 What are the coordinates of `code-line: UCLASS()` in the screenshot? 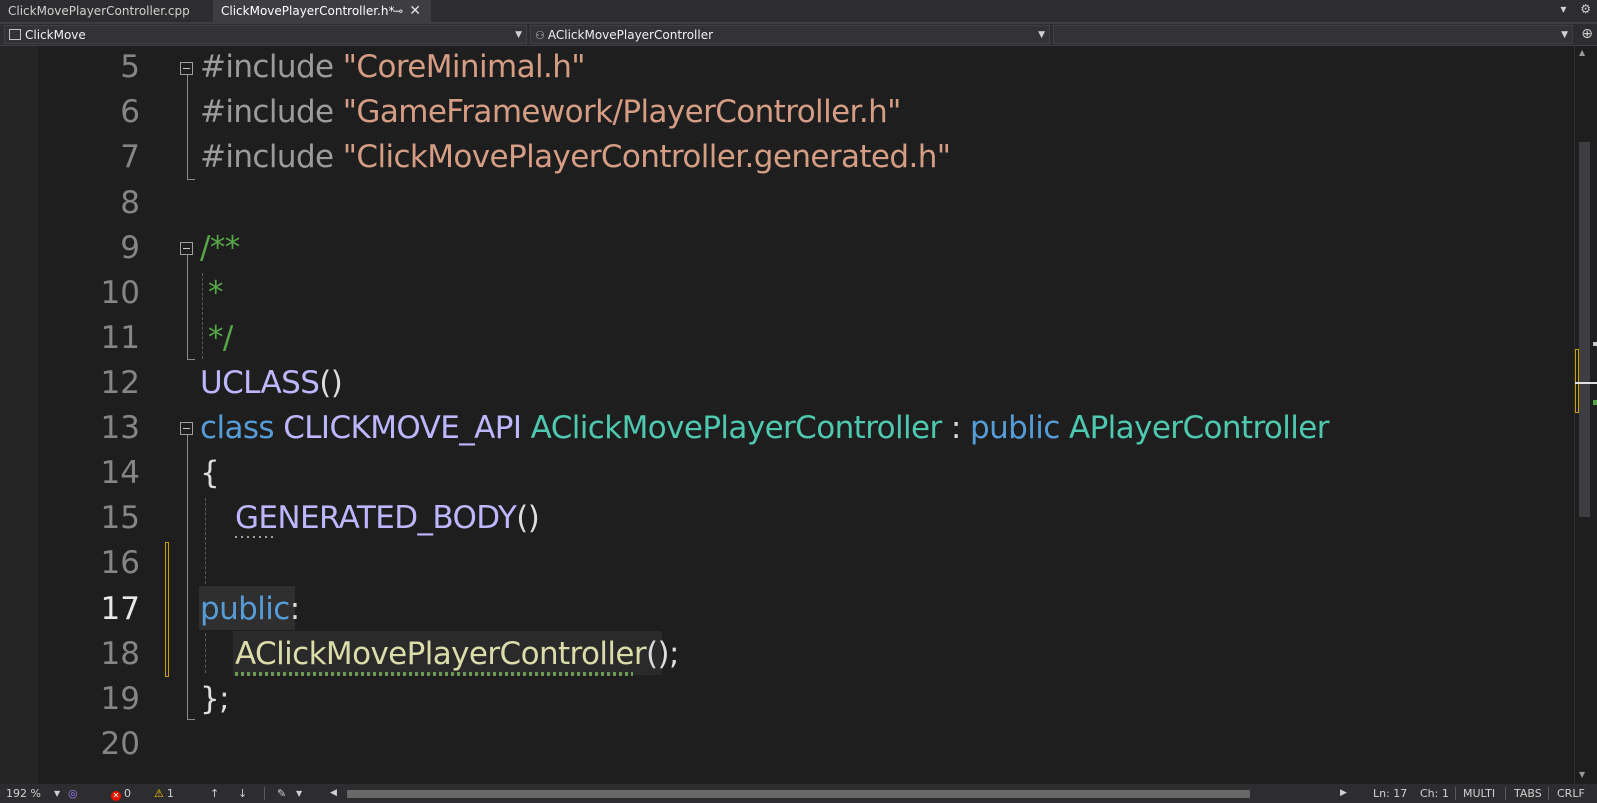 It's located at (271, 383).